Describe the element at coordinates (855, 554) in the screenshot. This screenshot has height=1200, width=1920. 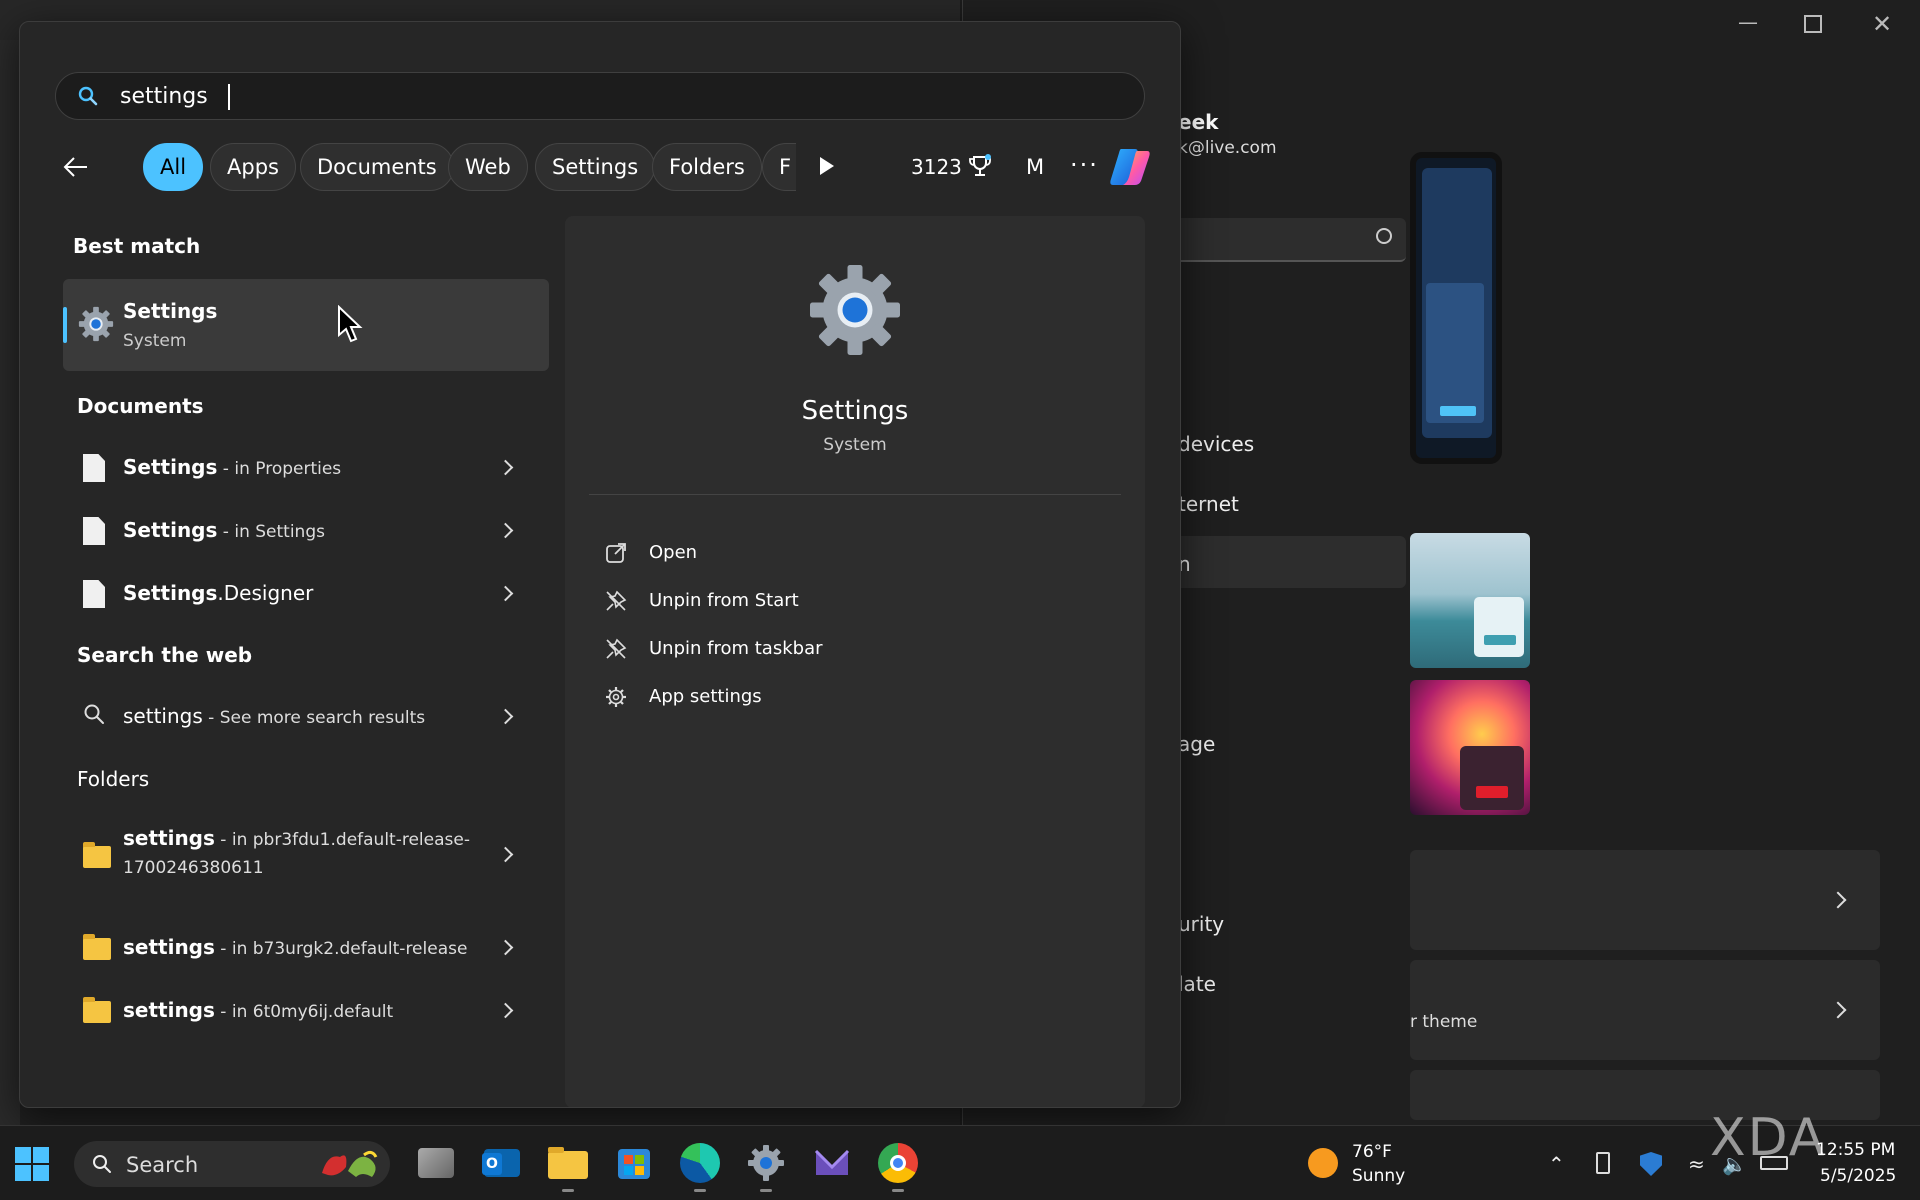
I see `action-open: Open` at that location.